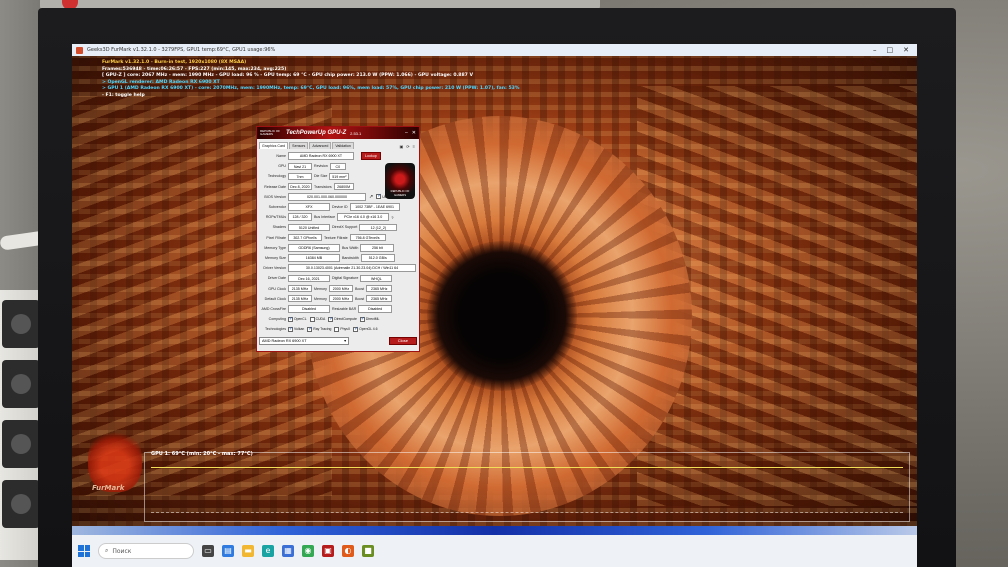 Image resolution: width=1008 pixels, height=567 pixels. What do you see at coordinates (377, 258) in the screenshot?
I see `value-bandwidth: 512.0 GB/s` at bounding box center [377, 258].